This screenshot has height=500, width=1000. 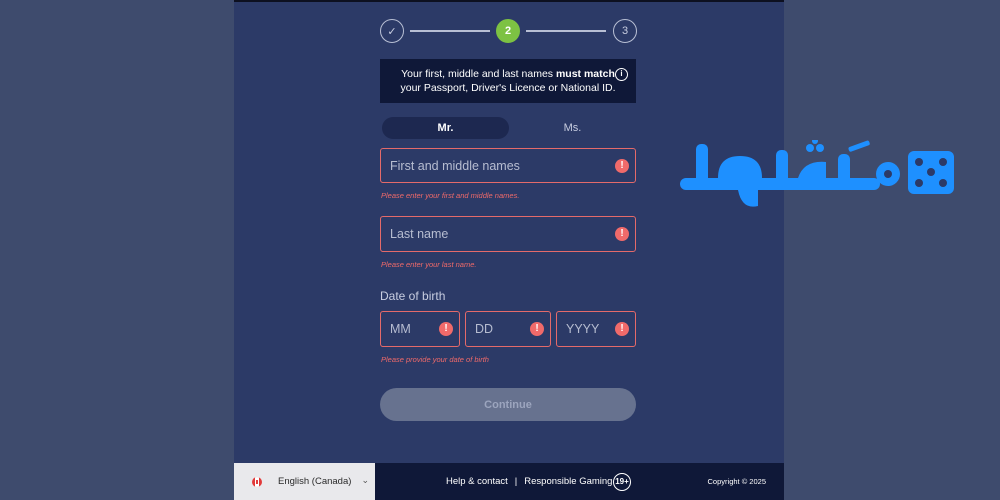 I want to click on step-3: 3, so click(x=625, y=31).